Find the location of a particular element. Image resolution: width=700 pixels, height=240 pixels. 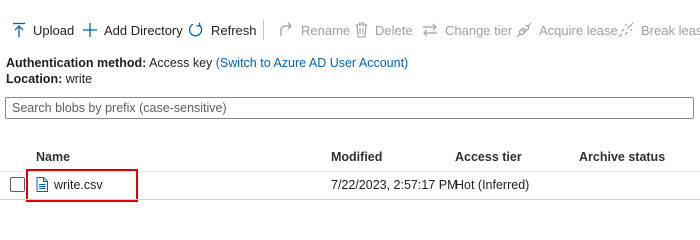

acquire-lease-label: Acquire lease is located at coordinates (578, 30).